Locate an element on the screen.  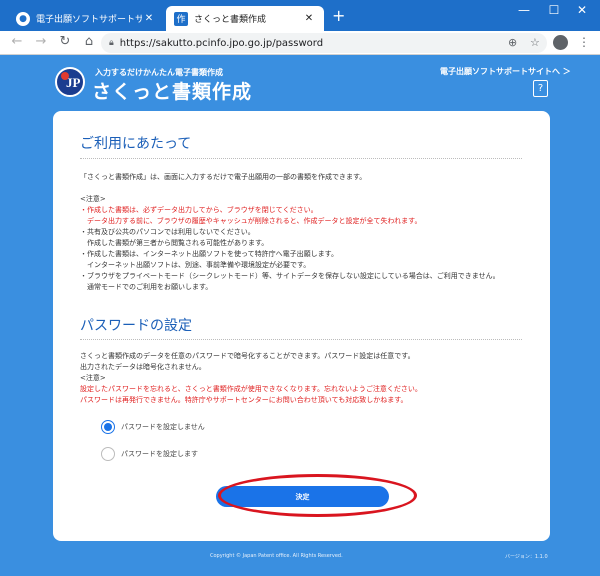
zoom-icon: ⊕ is located at coordinates (512, 42).